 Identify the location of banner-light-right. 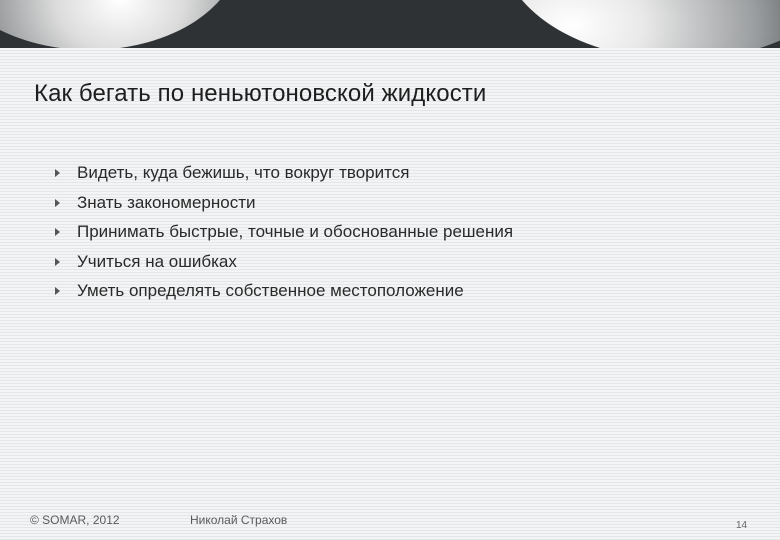
(640, 24).